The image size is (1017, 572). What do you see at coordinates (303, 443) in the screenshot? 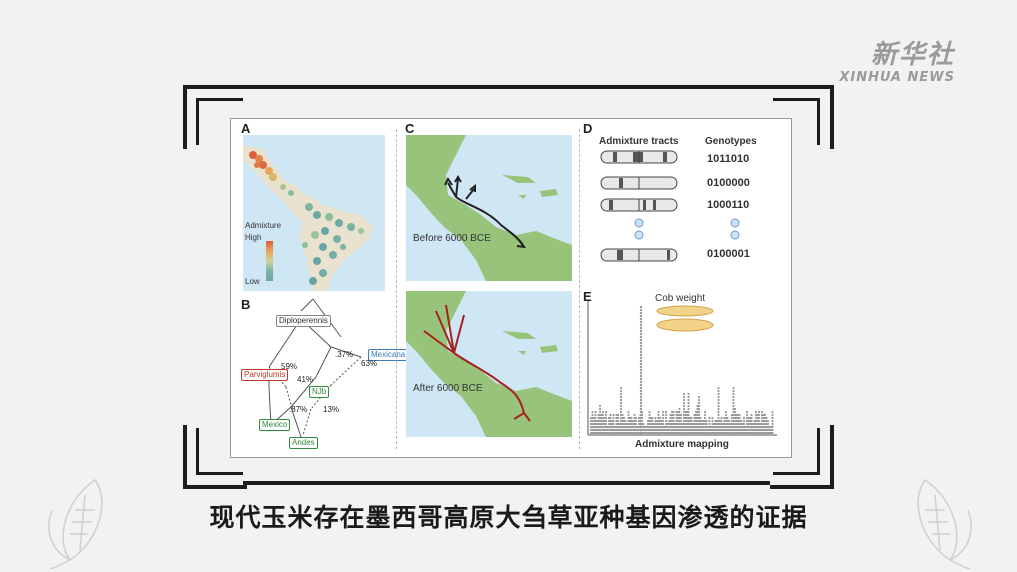
I see `node-andes: Andes` at bounding box center [303, 443].